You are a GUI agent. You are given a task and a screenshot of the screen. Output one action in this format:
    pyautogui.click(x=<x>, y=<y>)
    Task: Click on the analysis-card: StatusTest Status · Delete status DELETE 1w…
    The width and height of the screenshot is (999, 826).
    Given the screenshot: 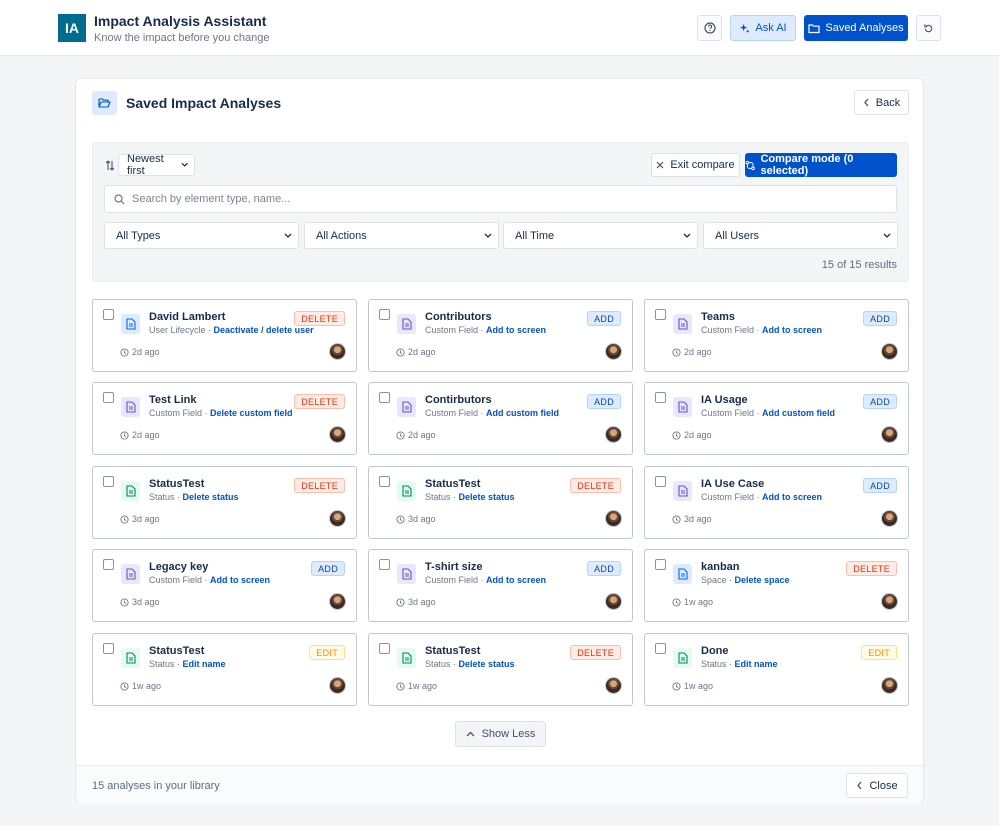 What is the action you would take?
    pyautogui.click(x=500, y=669)
    